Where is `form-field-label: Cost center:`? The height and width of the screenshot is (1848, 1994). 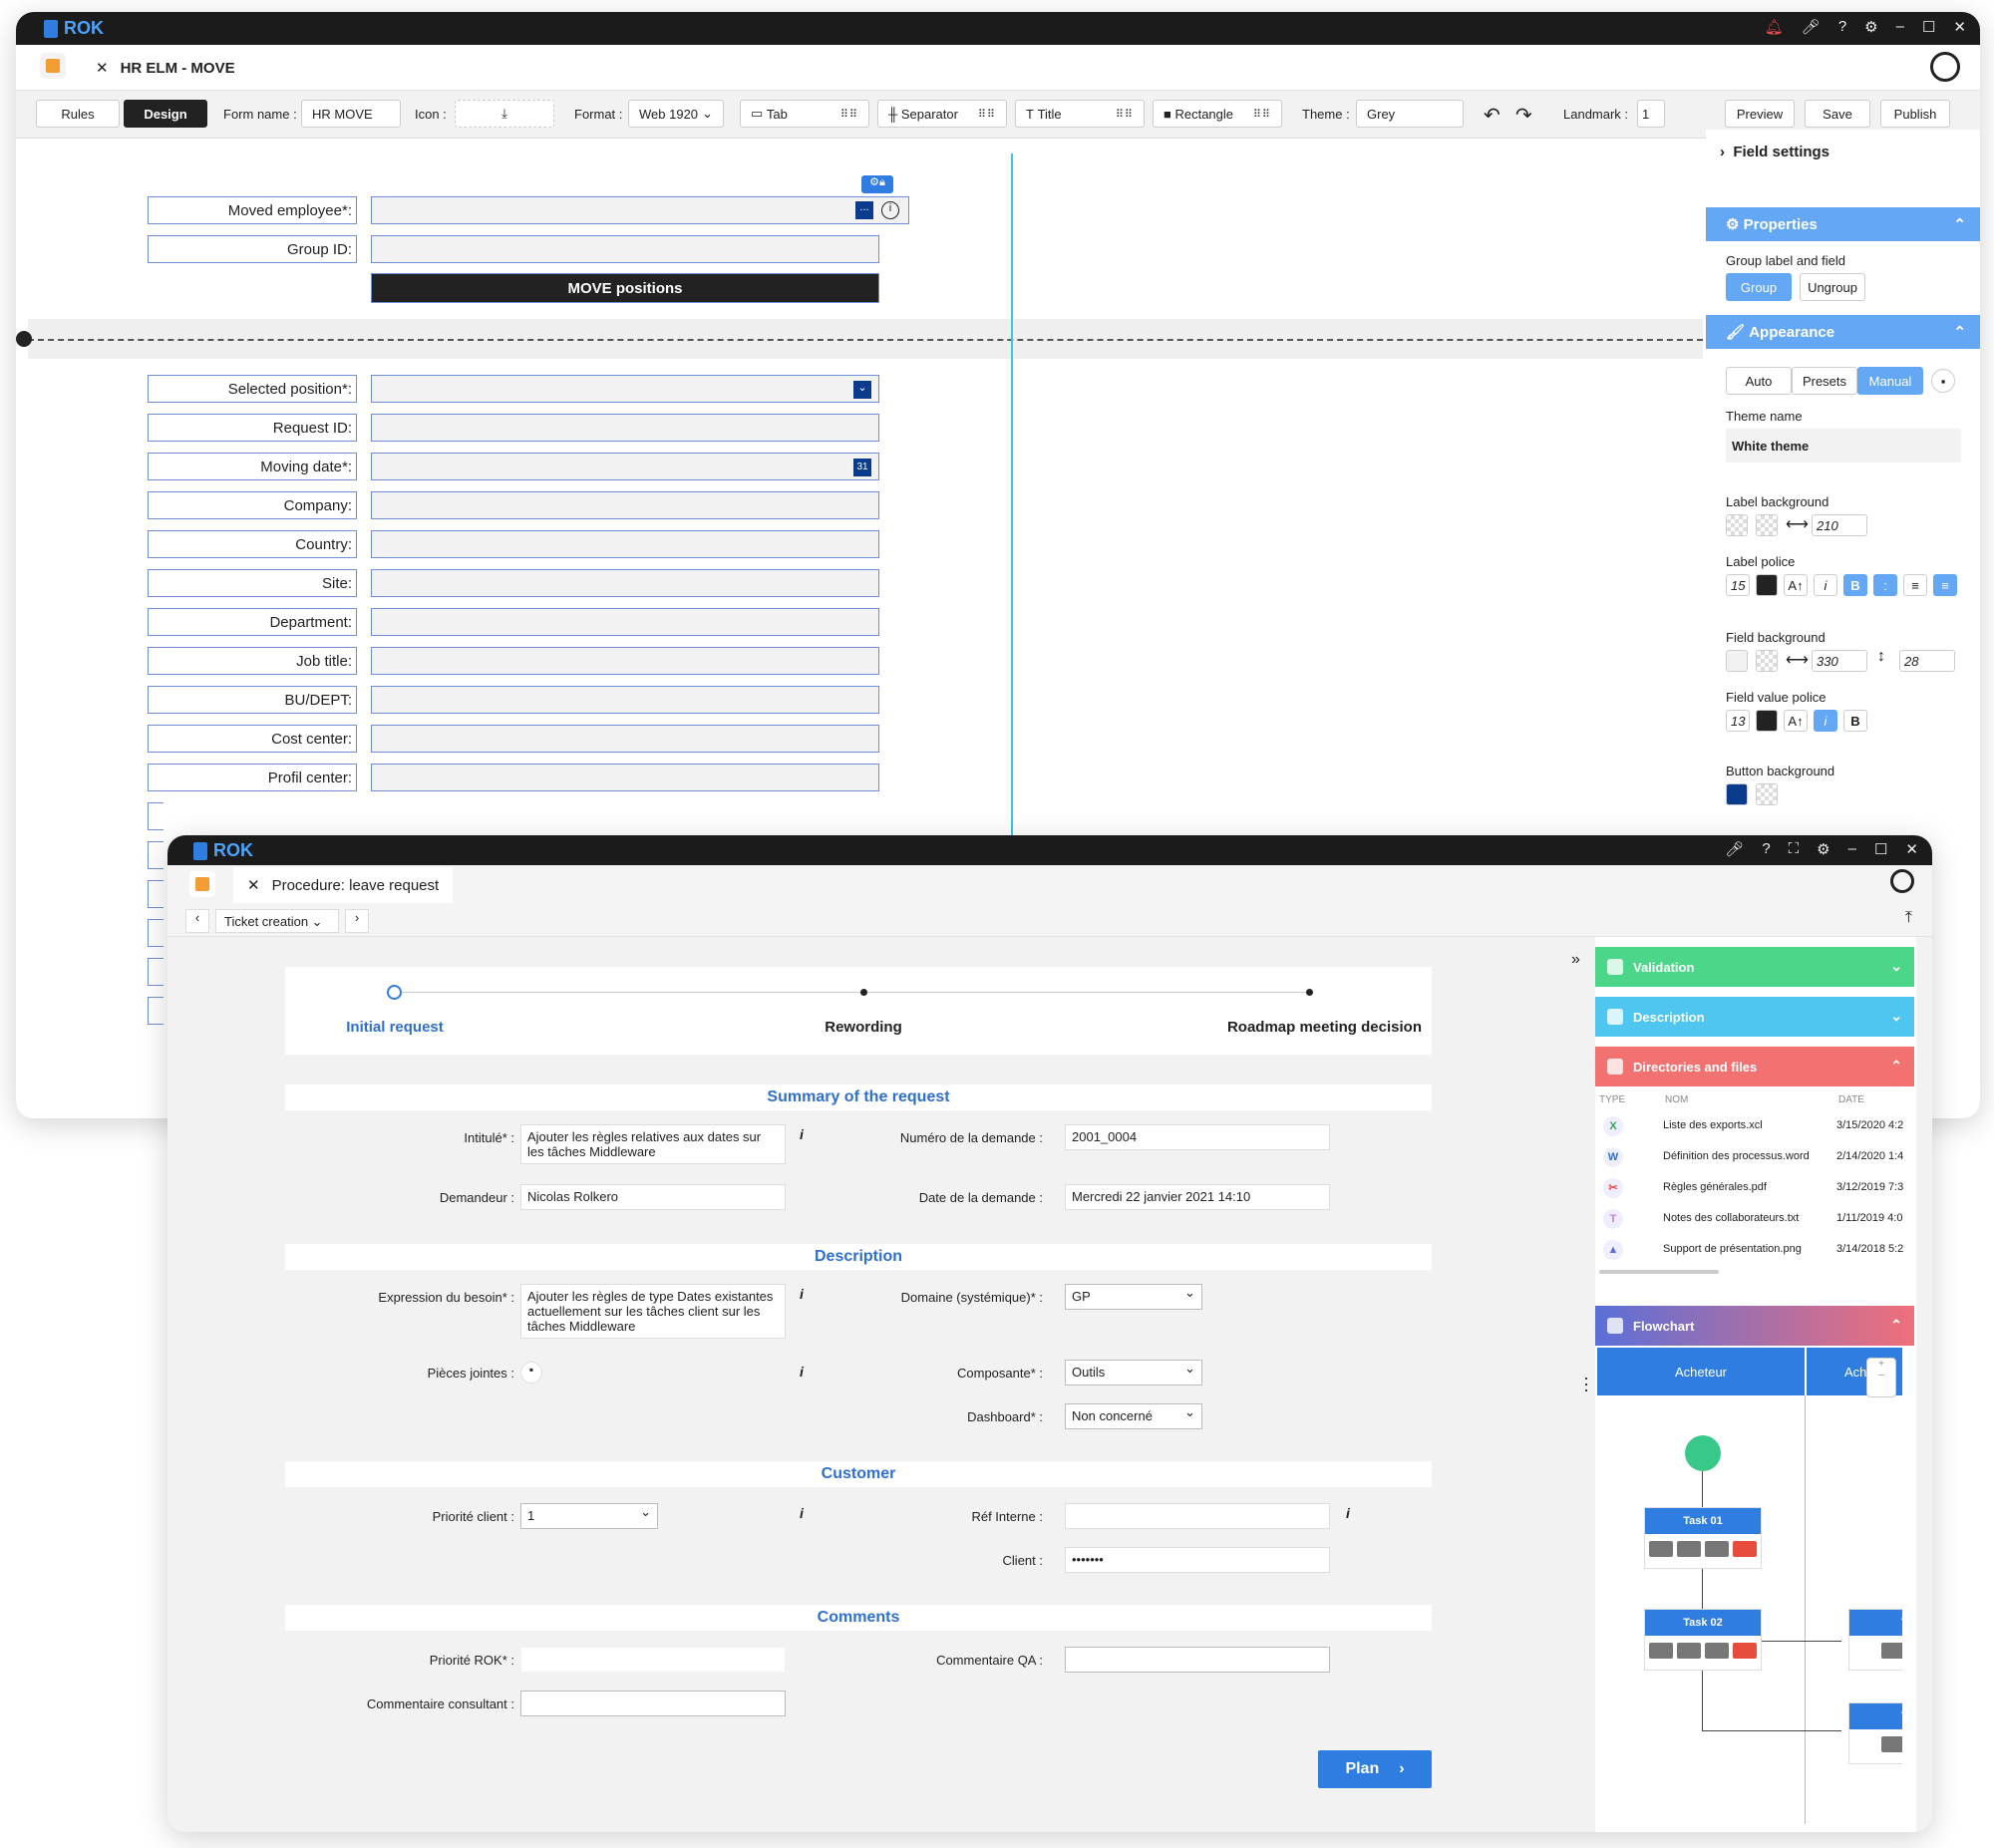 form-field-label: Cost center: is located at coordinates (252, 739).